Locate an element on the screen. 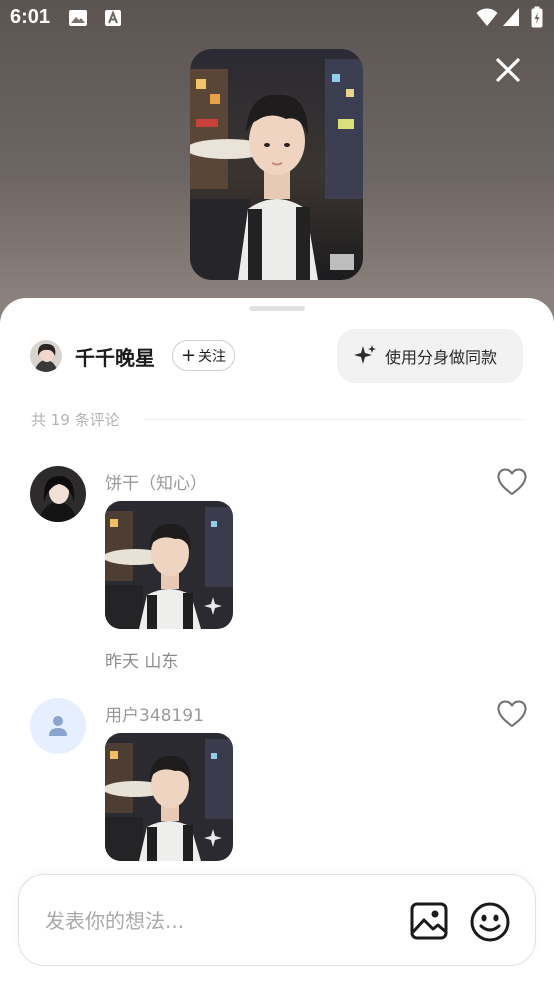  comment-avatar-image is located at coordinates (58, 494).